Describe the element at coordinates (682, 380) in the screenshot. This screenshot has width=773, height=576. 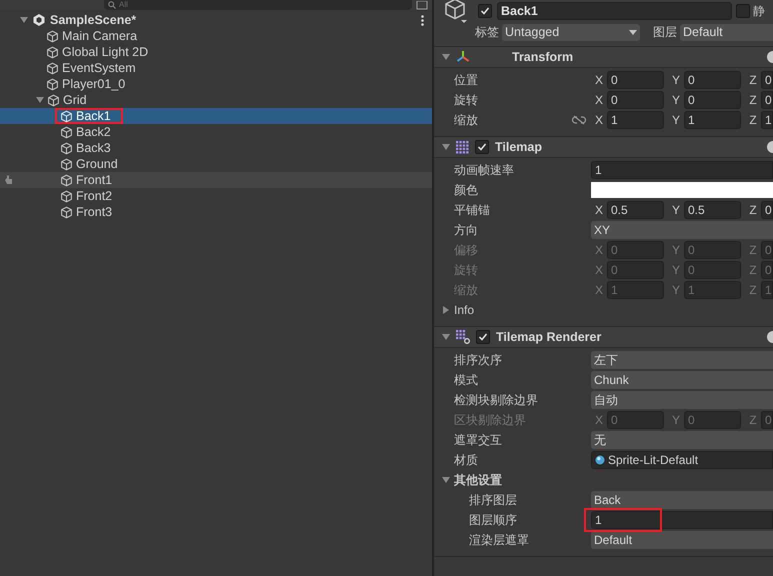
I see `dropdown: Chunk` at that location.